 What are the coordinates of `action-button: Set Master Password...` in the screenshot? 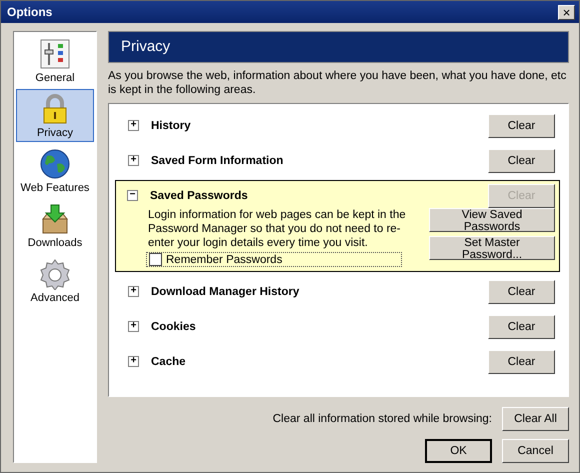 It's located at (492, 248).